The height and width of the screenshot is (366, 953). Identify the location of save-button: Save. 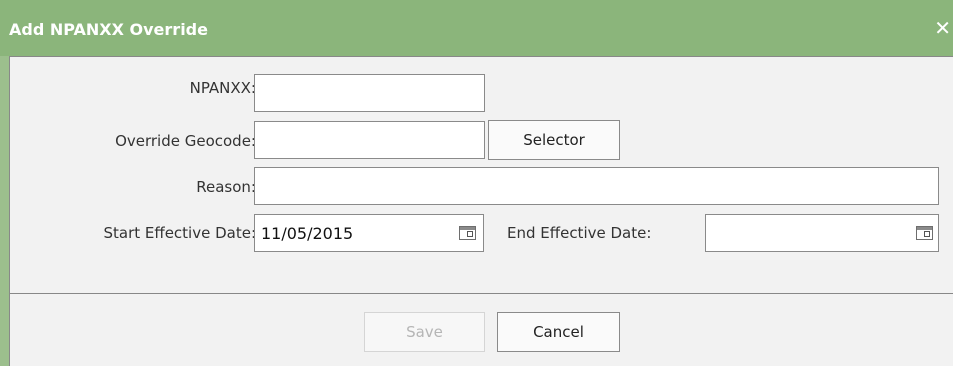
(424, 332).